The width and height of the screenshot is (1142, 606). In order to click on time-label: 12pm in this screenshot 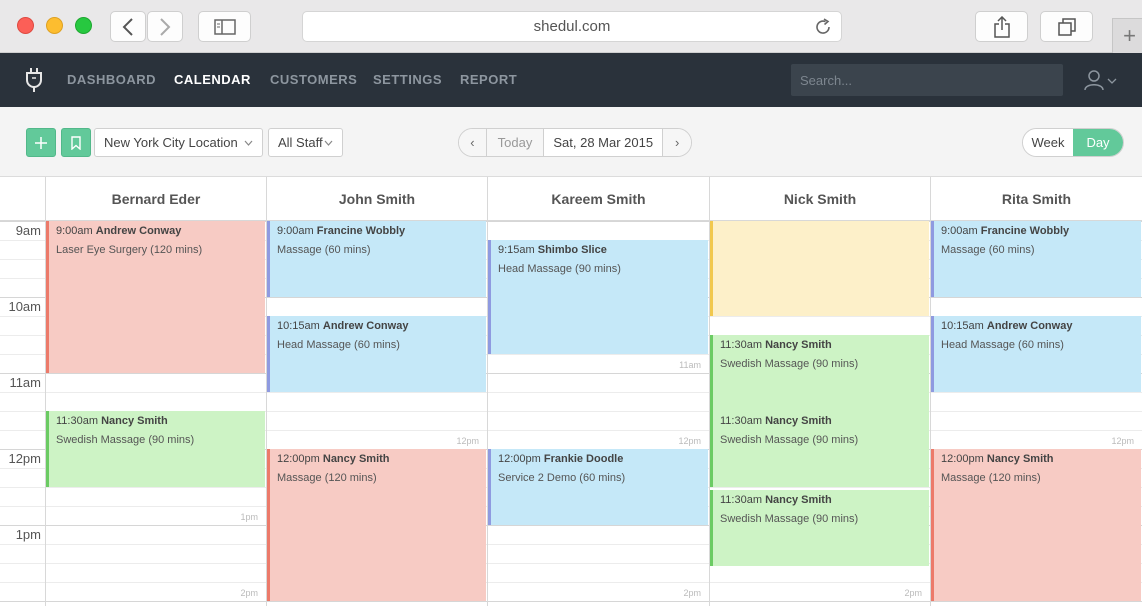, I will do `click(24, 458)`.